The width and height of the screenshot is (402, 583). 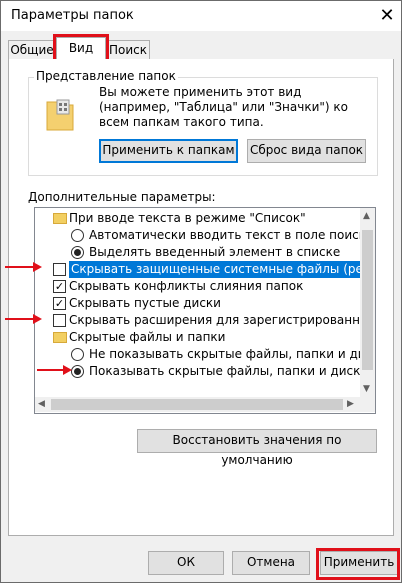 I want to click on scroll-right-icon: ▶, so click(x=350, y=404).